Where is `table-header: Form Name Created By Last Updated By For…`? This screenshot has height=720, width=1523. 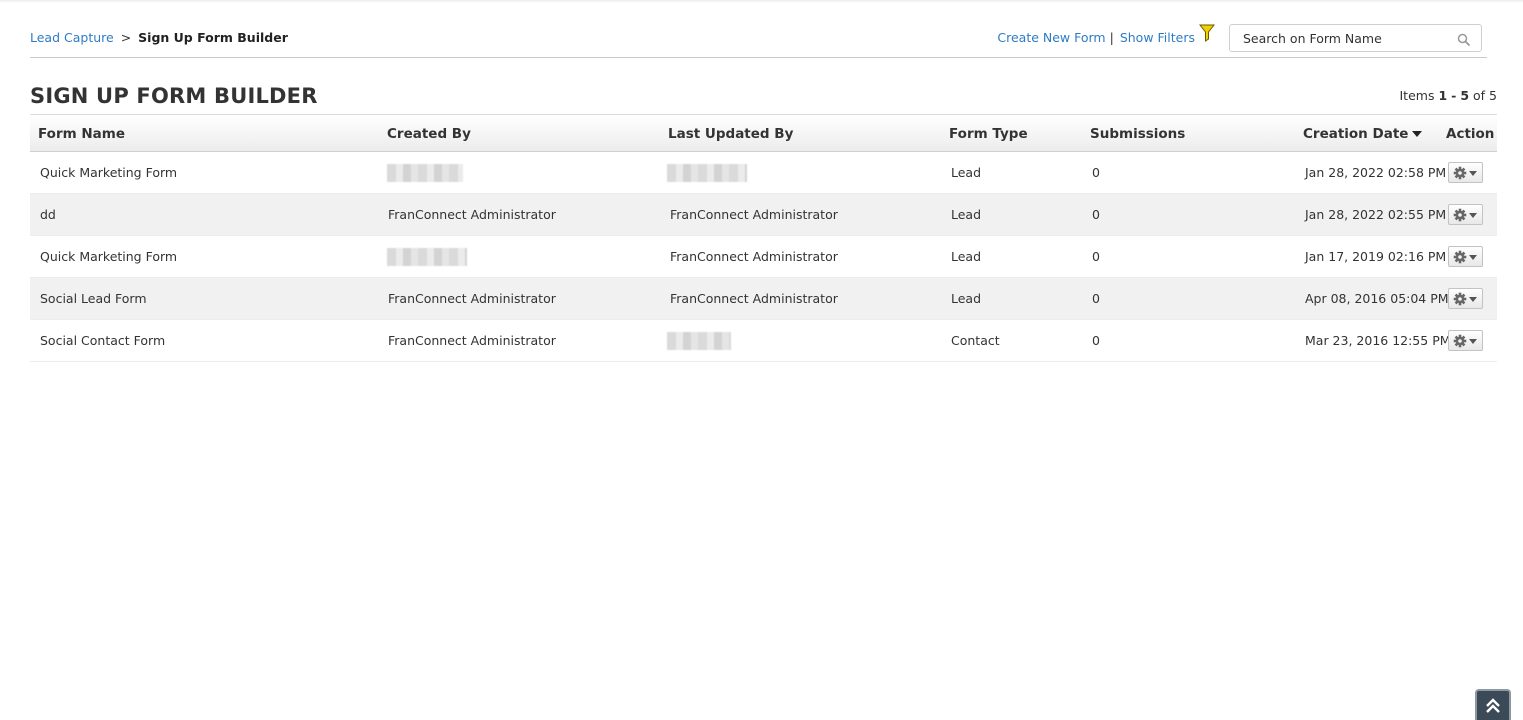 table-header: Form Name Created By Last Updated By For… is located at coordinates (763, 133).